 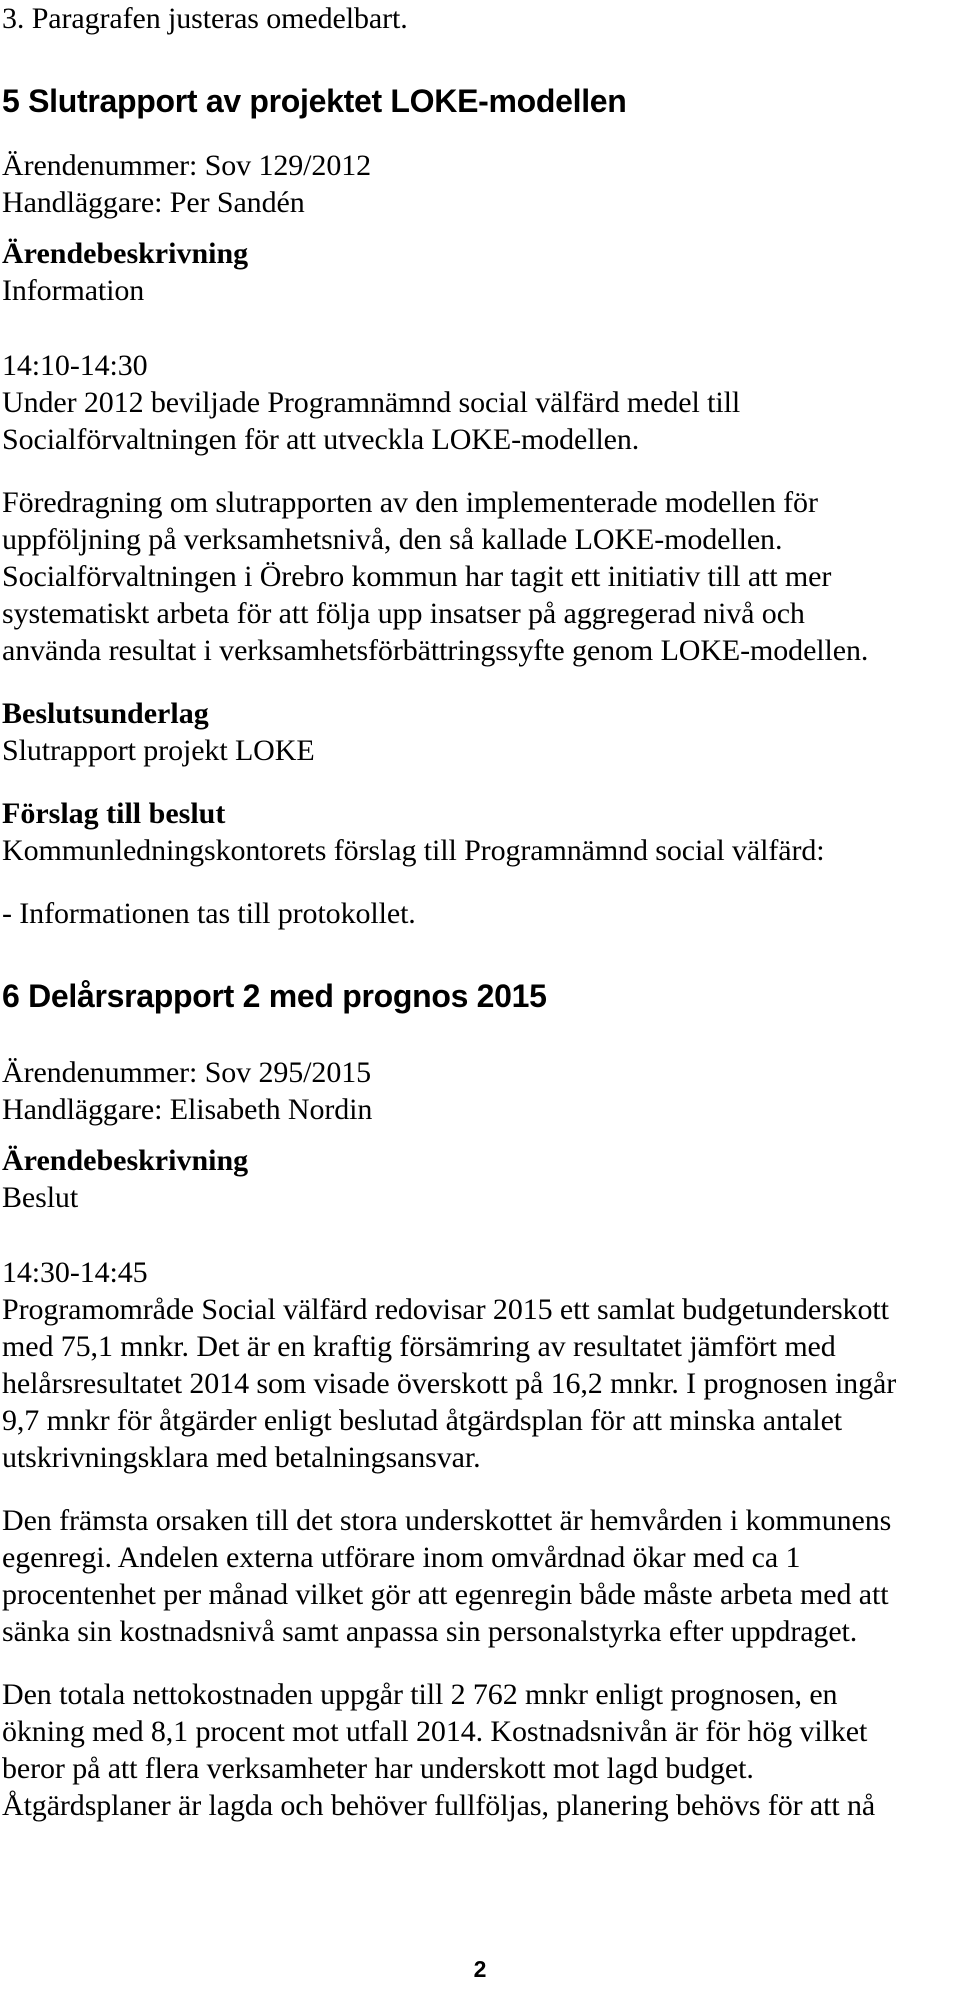 I want to click on time-6: 14:30-14:45, so click(x=75, y=1272).